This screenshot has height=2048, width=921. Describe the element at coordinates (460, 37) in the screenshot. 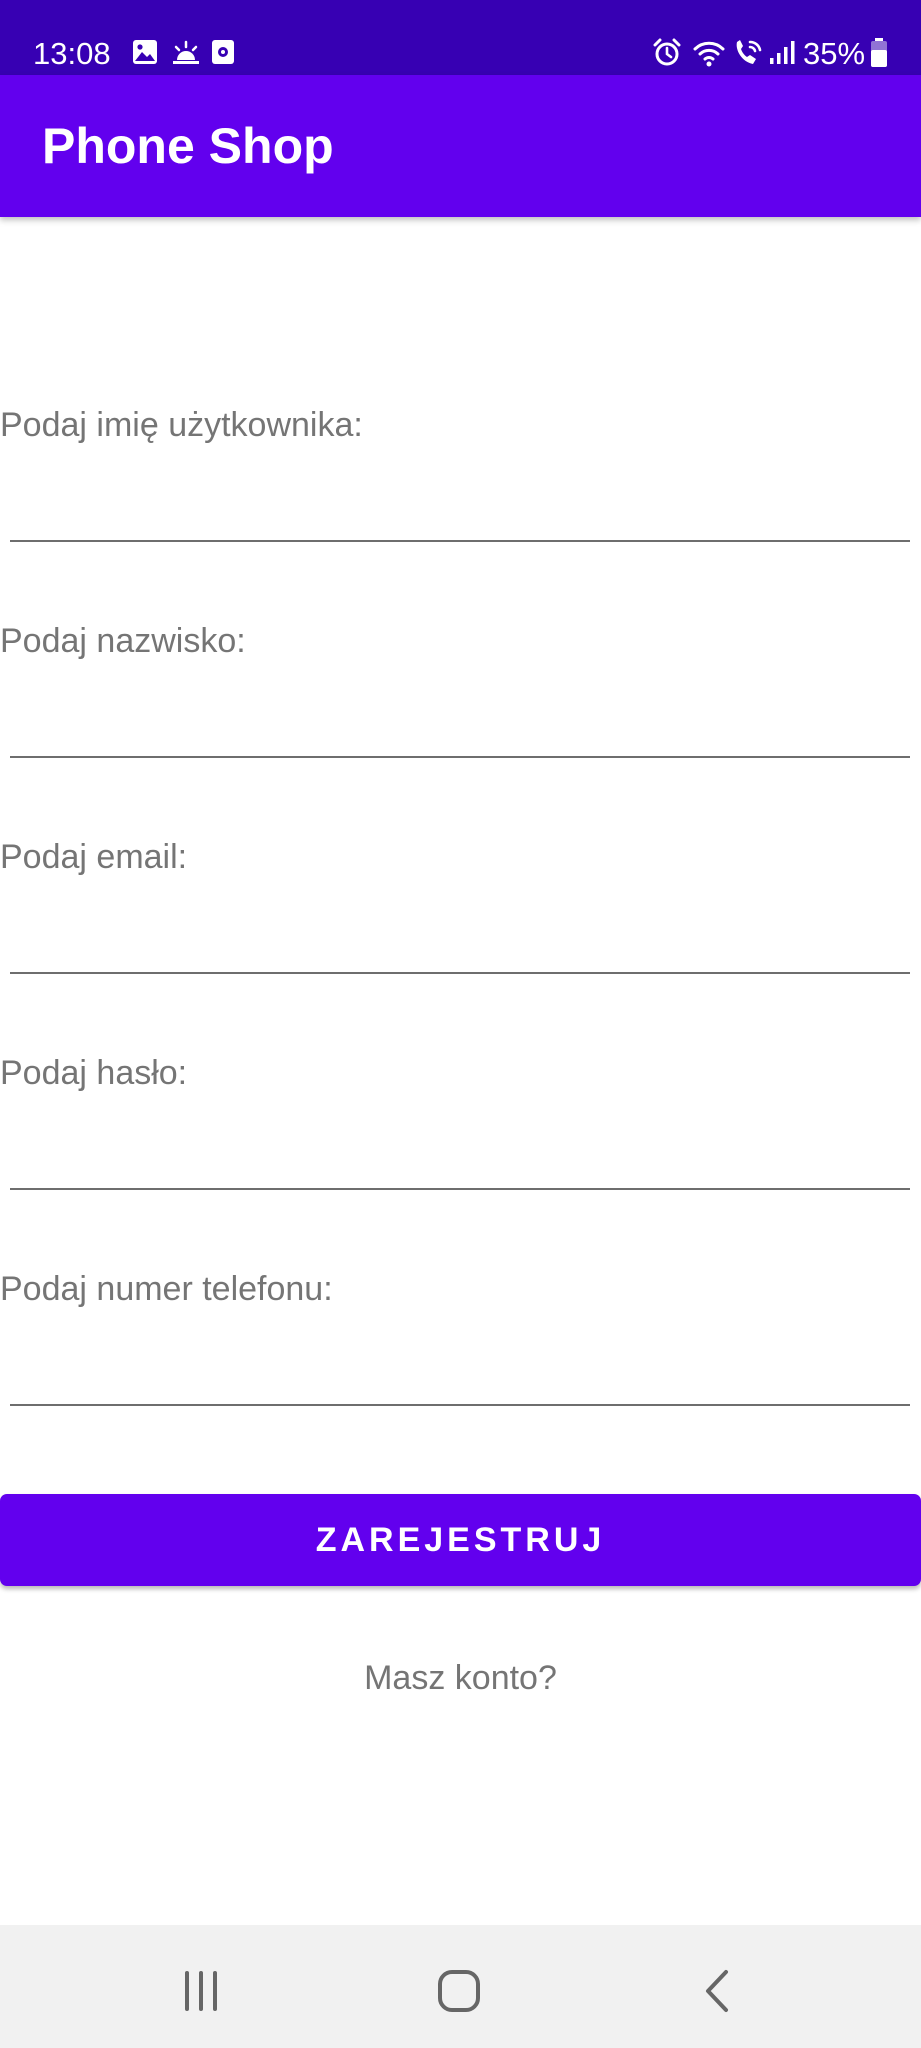

I see `status-bar: 13:08 35%` at that location.